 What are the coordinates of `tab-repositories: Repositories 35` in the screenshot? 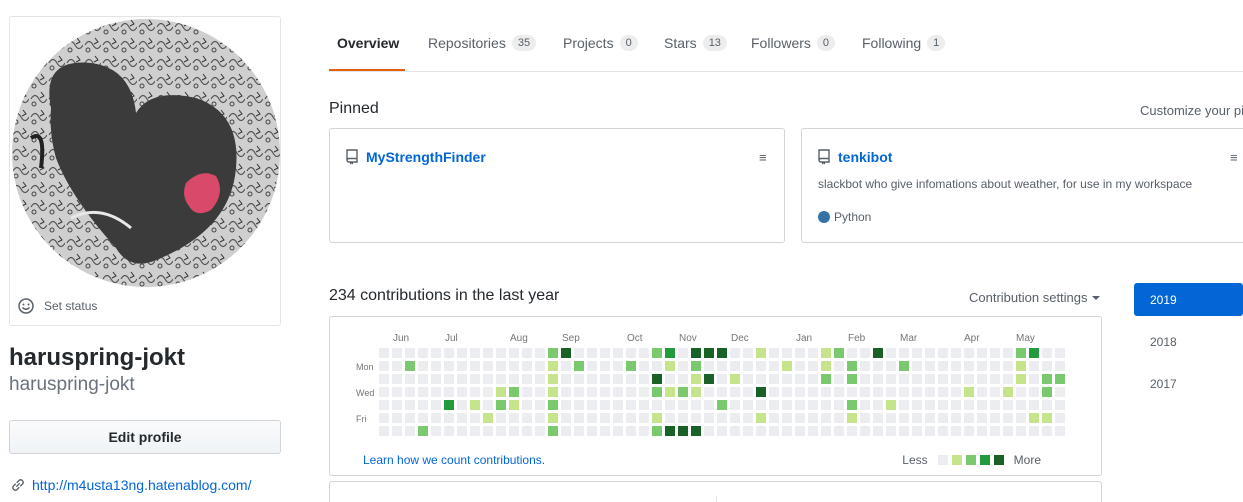 It's located at (482, 43).